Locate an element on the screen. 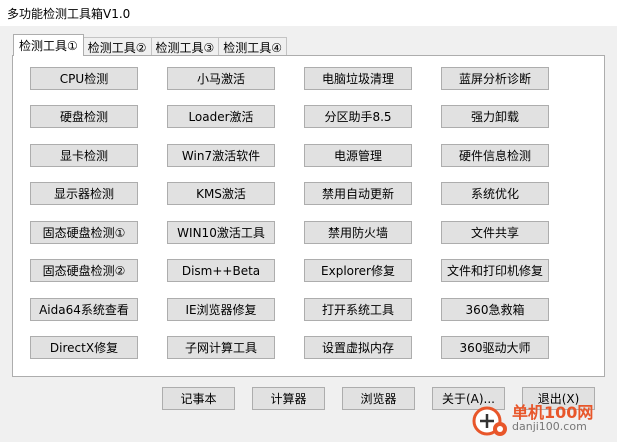 The height and width of the screenshot is (442, 617). bsod-analyze-button: 蓝屏分析诊断 is located at coordinates (495, 78).